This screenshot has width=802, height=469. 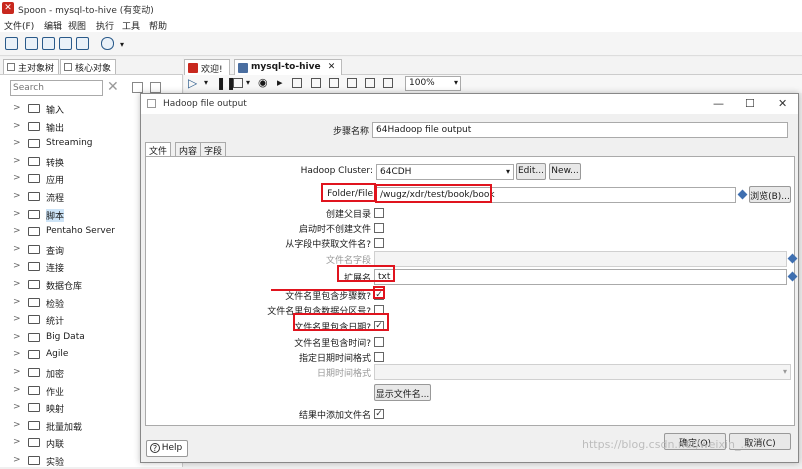 I want to click on collapse-all-icon, so click(x=137, y=87).